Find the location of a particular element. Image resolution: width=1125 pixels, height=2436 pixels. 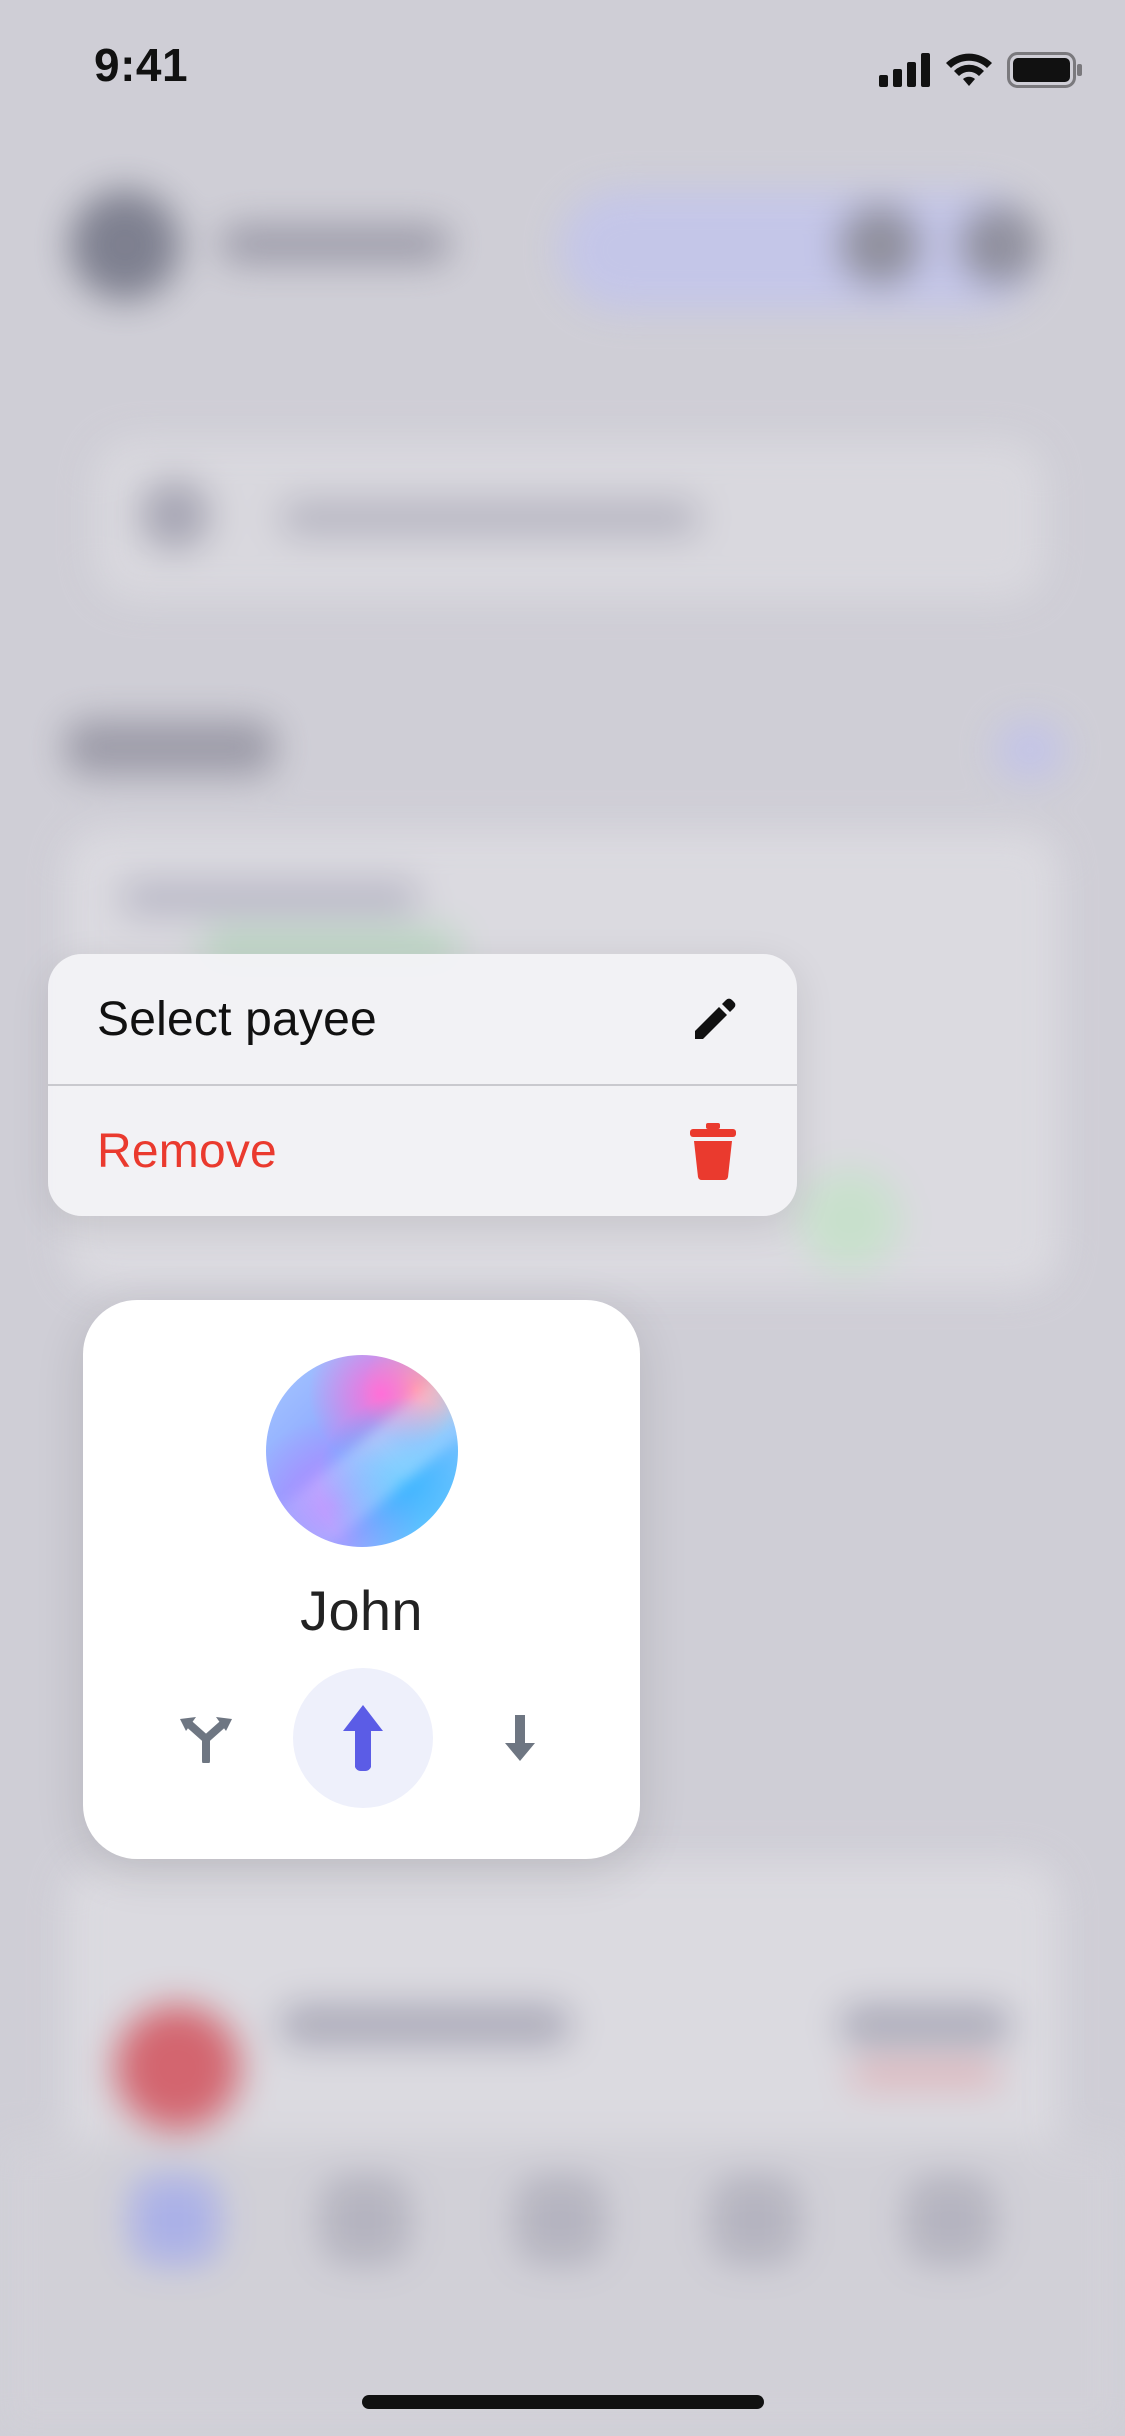

blurred-section-title is located at coordinates (170, 747).